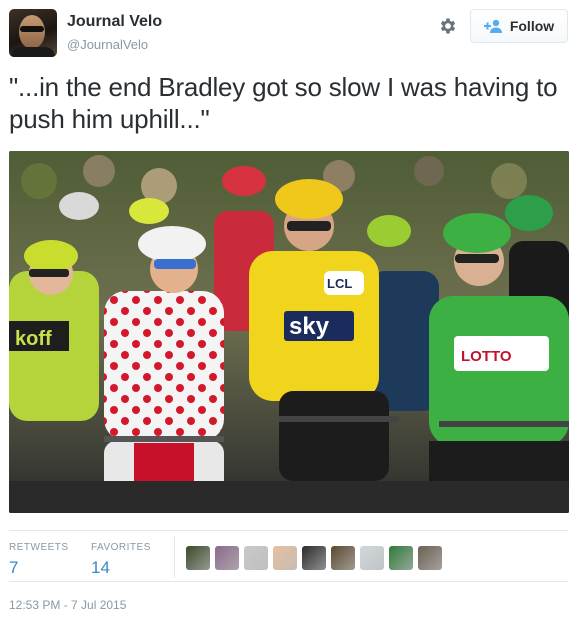 The height and width of the screenshot is (621, 576). What do you see at coordinates (486, 356) in the screenshot?
I see `svg-text: LOTTO` at bounding box center [486, 356].